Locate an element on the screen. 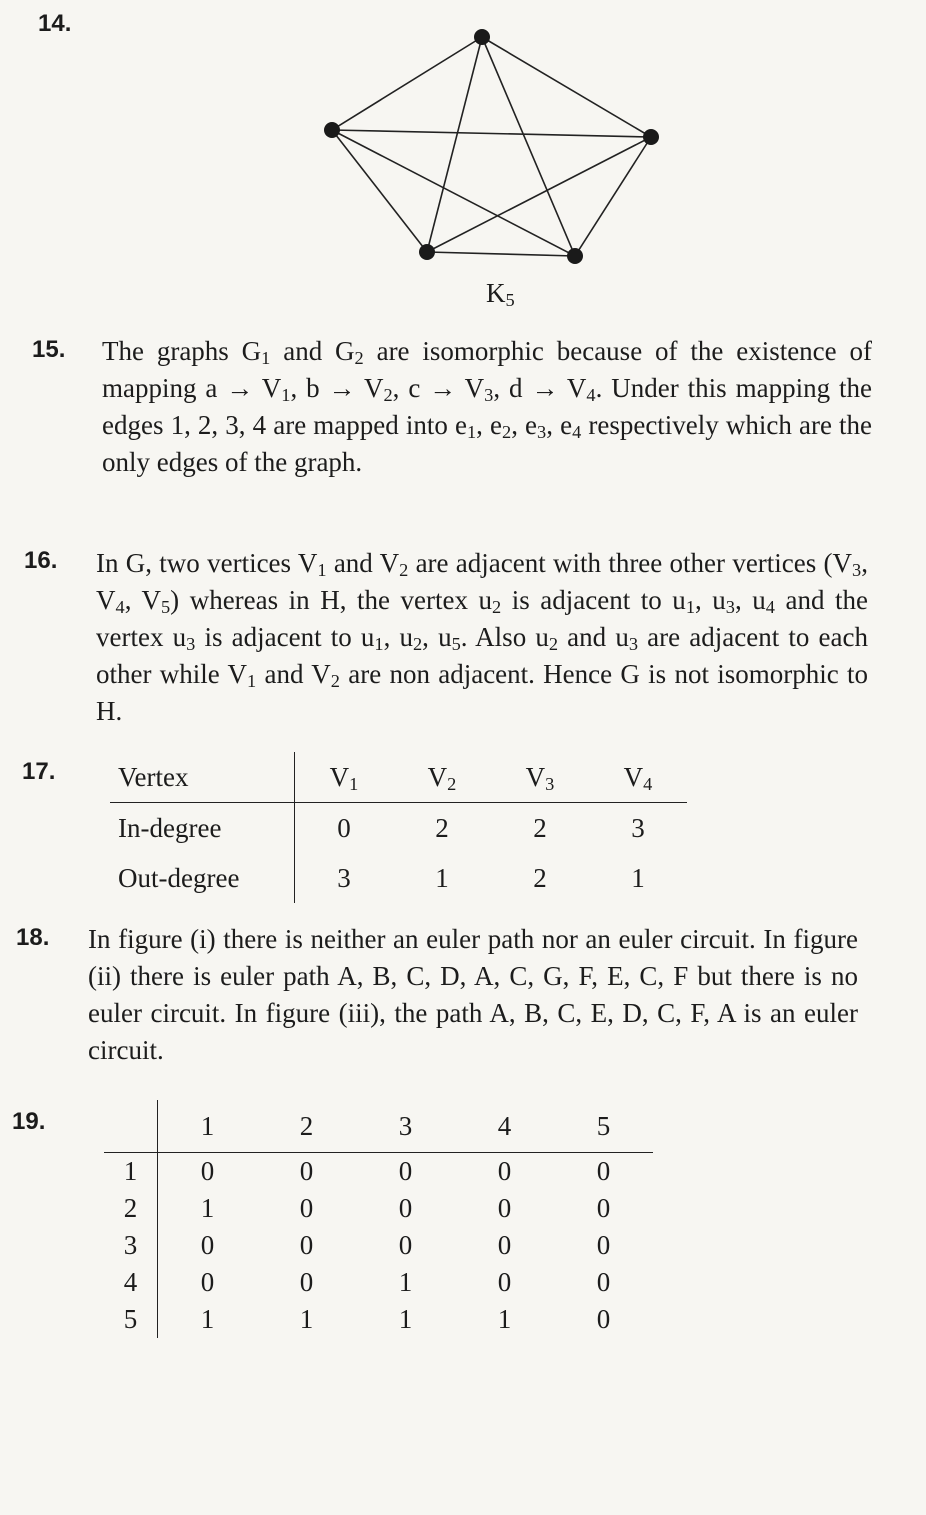 This screenshot has width=926, height=1515. question-number-18: 18. is located at coordinates (33, 937).